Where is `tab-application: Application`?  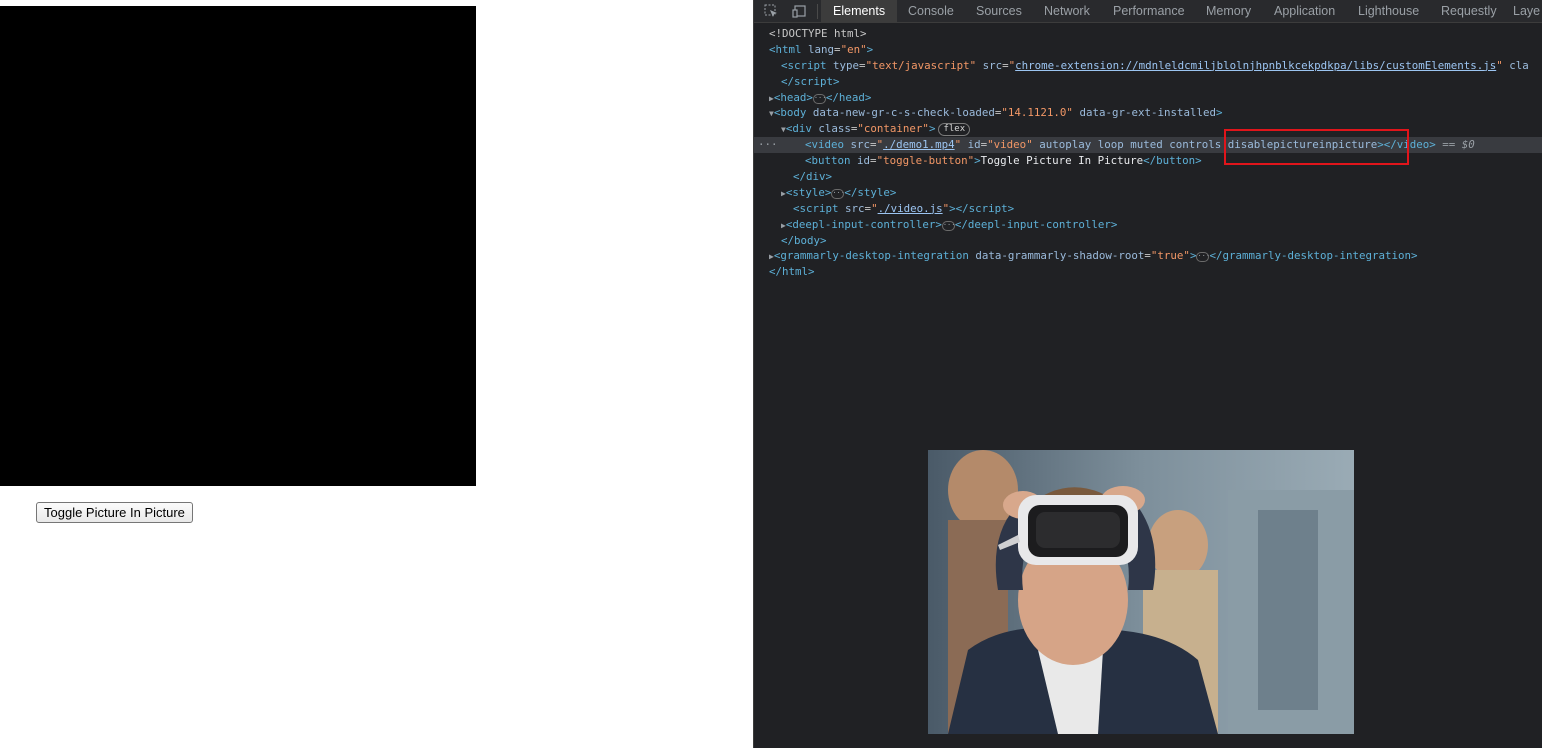
tab-application: Application is located at coordinates (1304, 11).